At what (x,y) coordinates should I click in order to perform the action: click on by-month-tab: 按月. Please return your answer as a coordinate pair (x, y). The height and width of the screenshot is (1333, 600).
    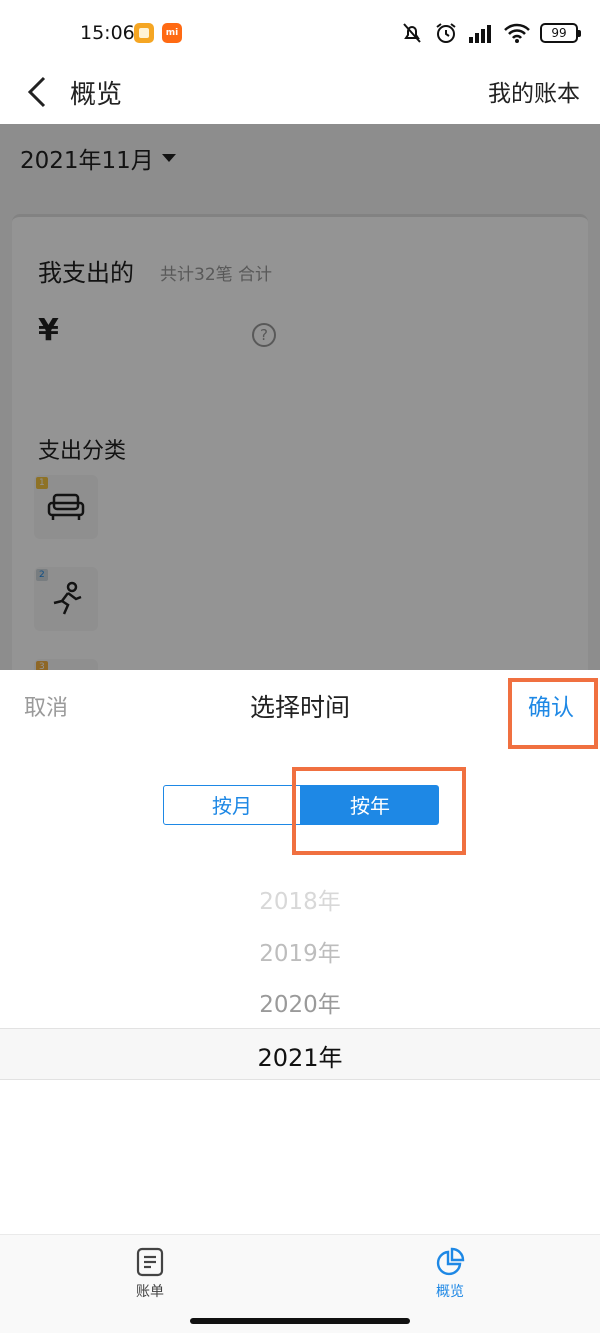
    Looking at the image, I should click on (232, 805).